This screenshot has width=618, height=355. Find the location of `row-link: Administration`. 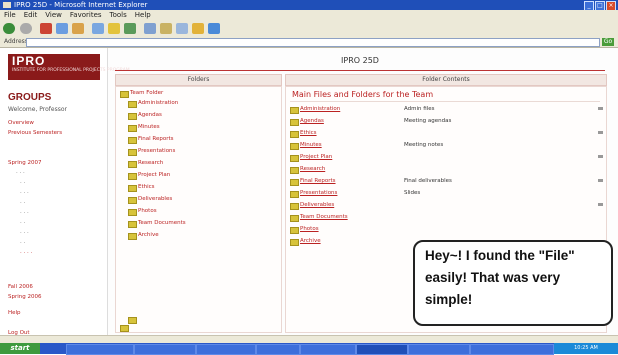

row-link: Administration is located at coordinates (320, 109).